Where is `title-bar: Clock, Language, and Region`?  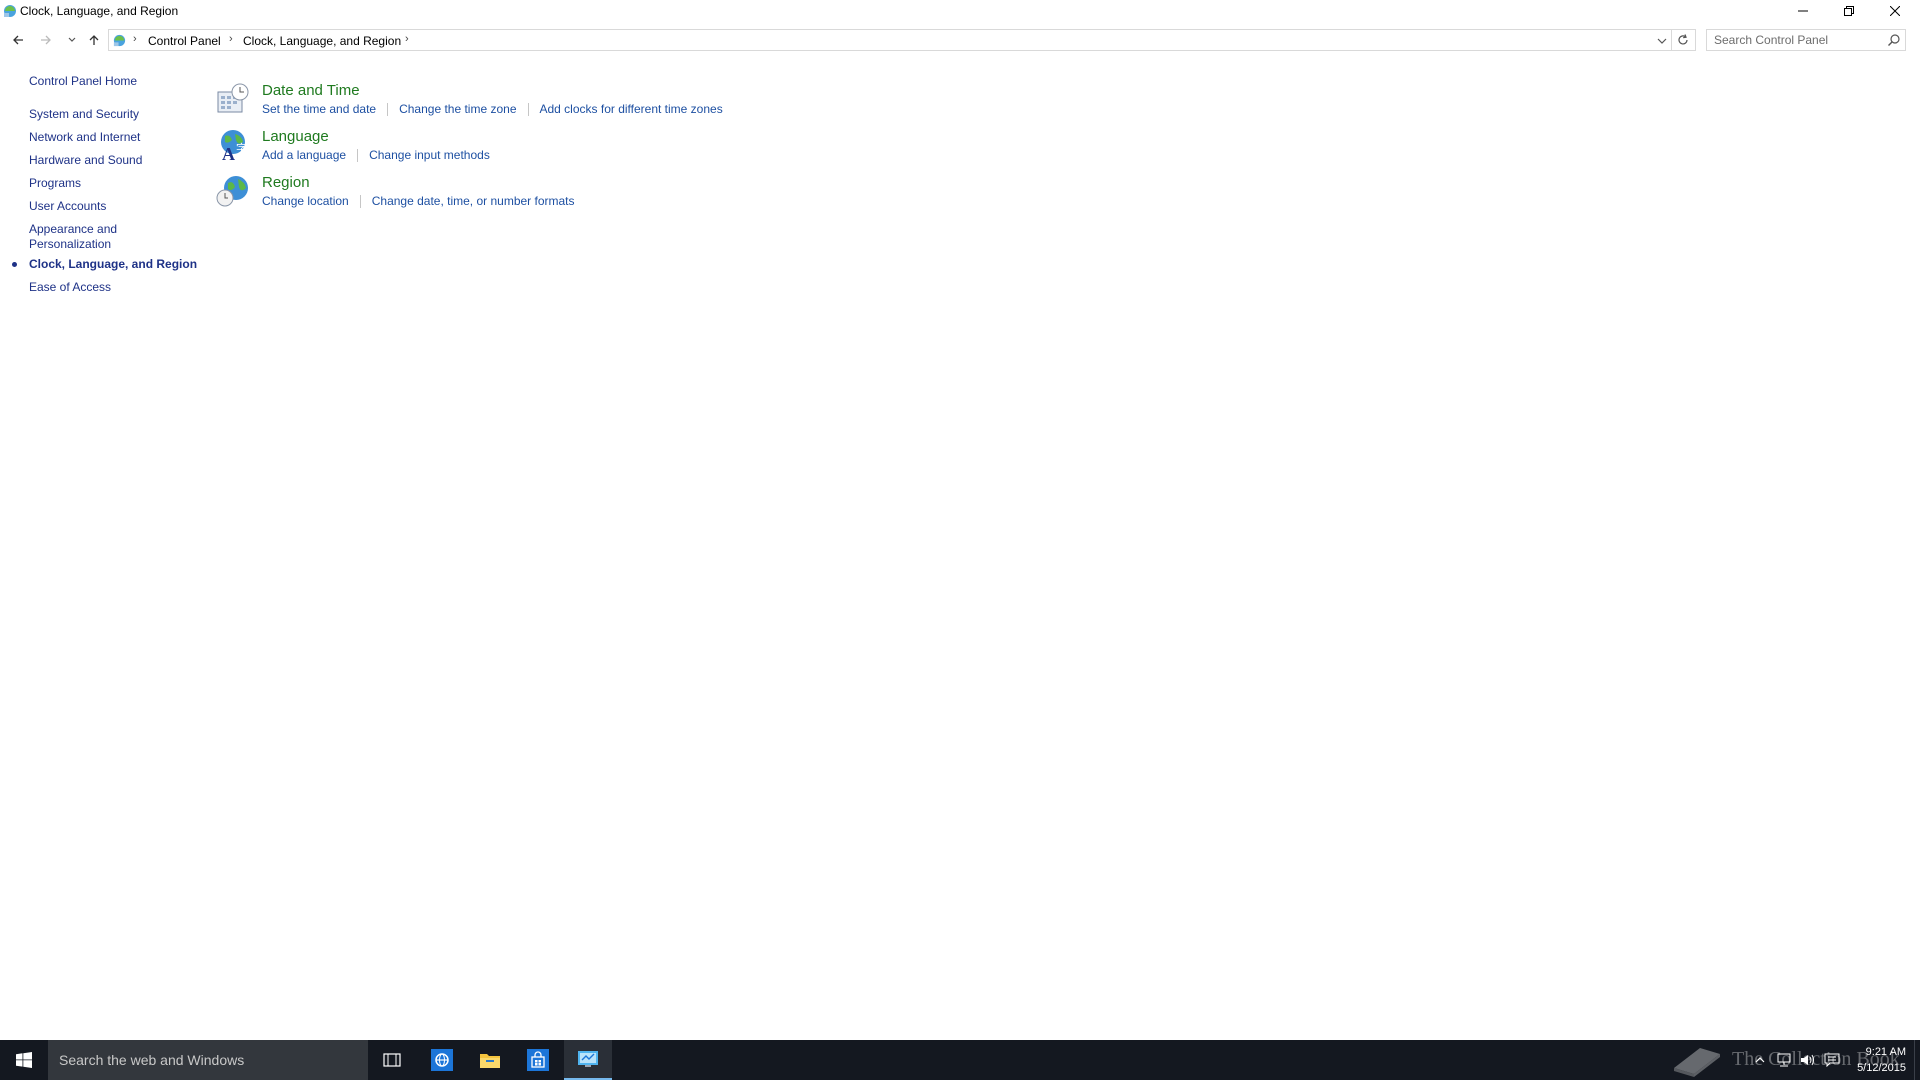 title-bar: Clock, Language, and Region is located at coordinates (960, 12).